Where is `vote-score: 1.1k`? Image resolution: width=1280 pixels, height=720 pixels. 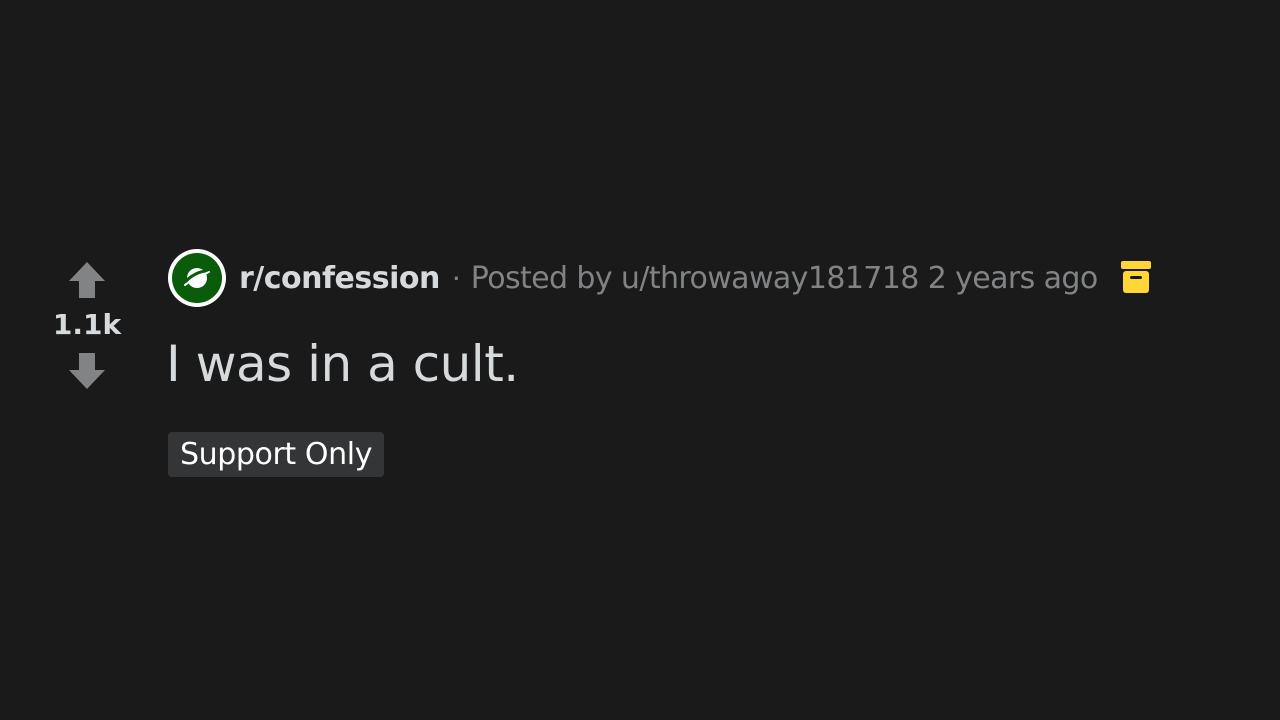
vote-score: 1.1k is located at coordinates (87, 324).